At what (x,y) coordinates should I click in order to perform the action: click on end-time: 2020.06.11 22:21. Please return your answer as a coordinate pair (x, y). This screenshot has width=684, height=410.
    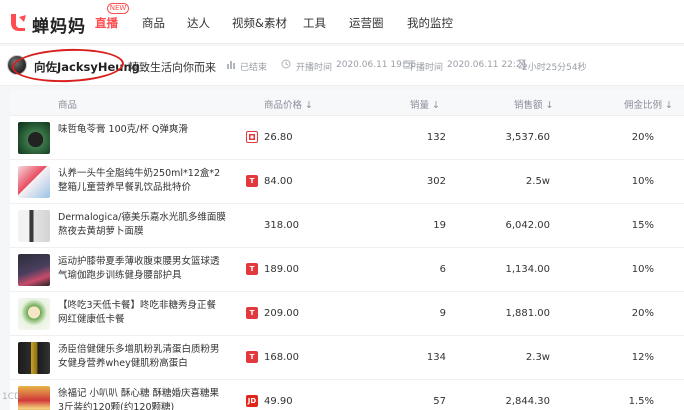
    Looking at the image, I should click on (487, 65).